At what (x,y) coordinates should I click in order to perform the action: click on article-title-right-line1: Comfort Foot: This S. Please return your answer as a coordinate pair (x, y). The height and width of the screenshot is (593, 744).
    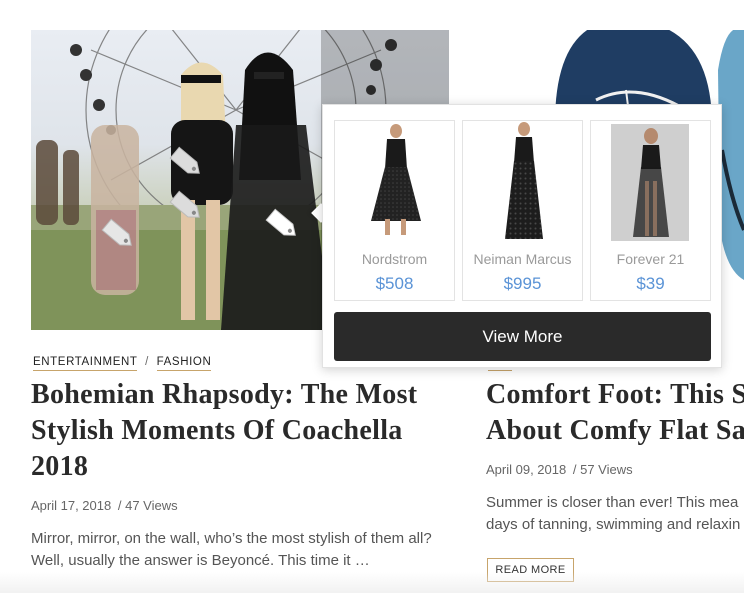
    Looking at the image, I should click on (615, 394).